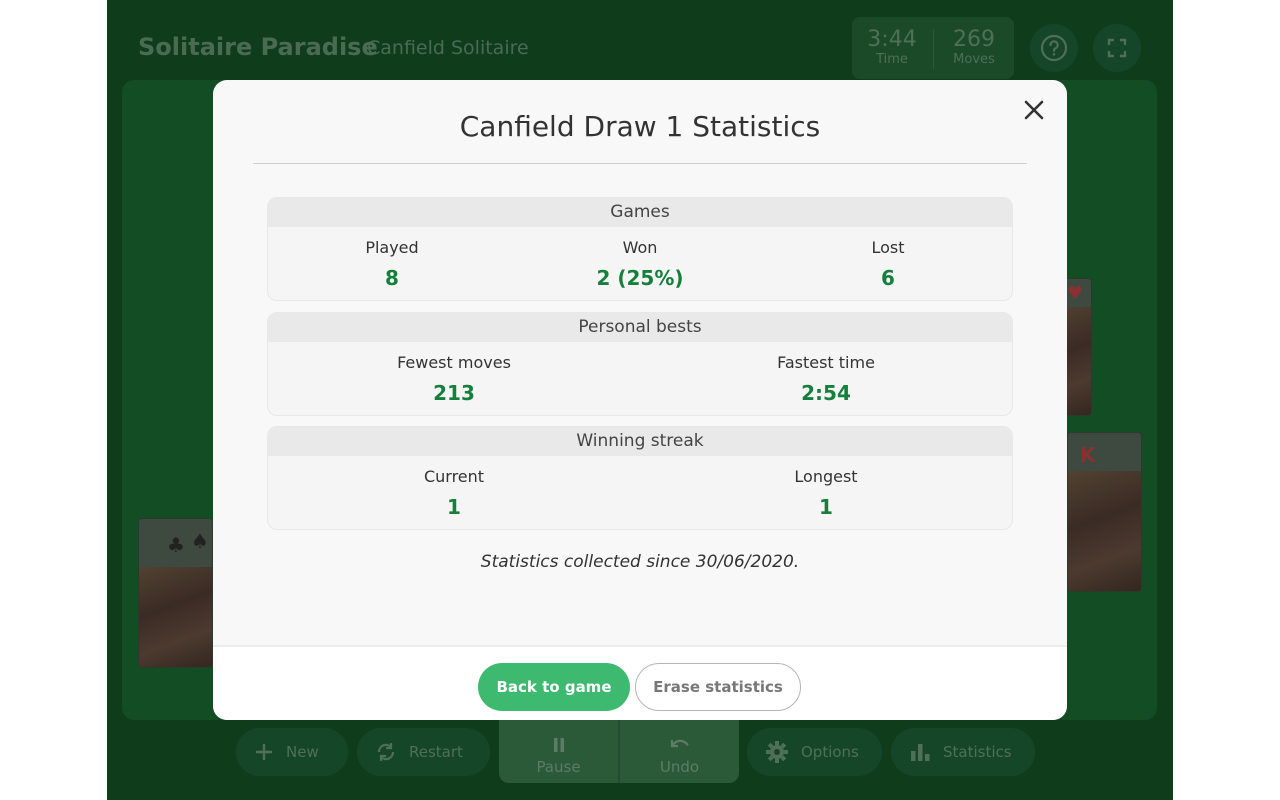 This screenshot has width=1280, height=800. I want to click on played-value: 8, so click(392, 278).